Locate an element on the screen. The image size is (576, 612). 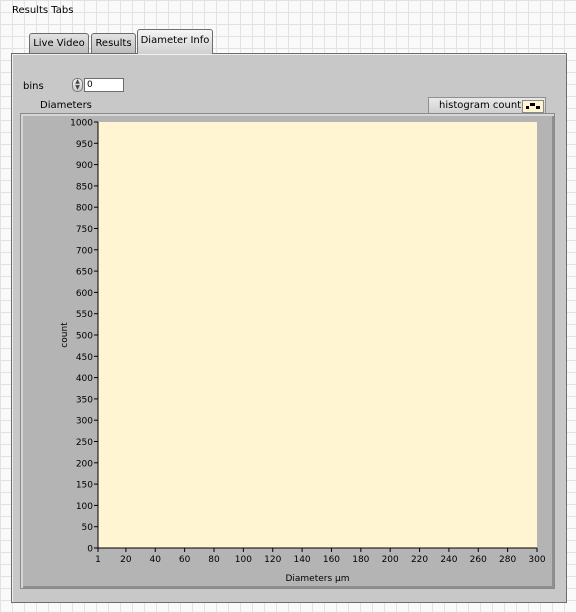
x-axis-label: Diameters μm is located at coordinates (317, 579).